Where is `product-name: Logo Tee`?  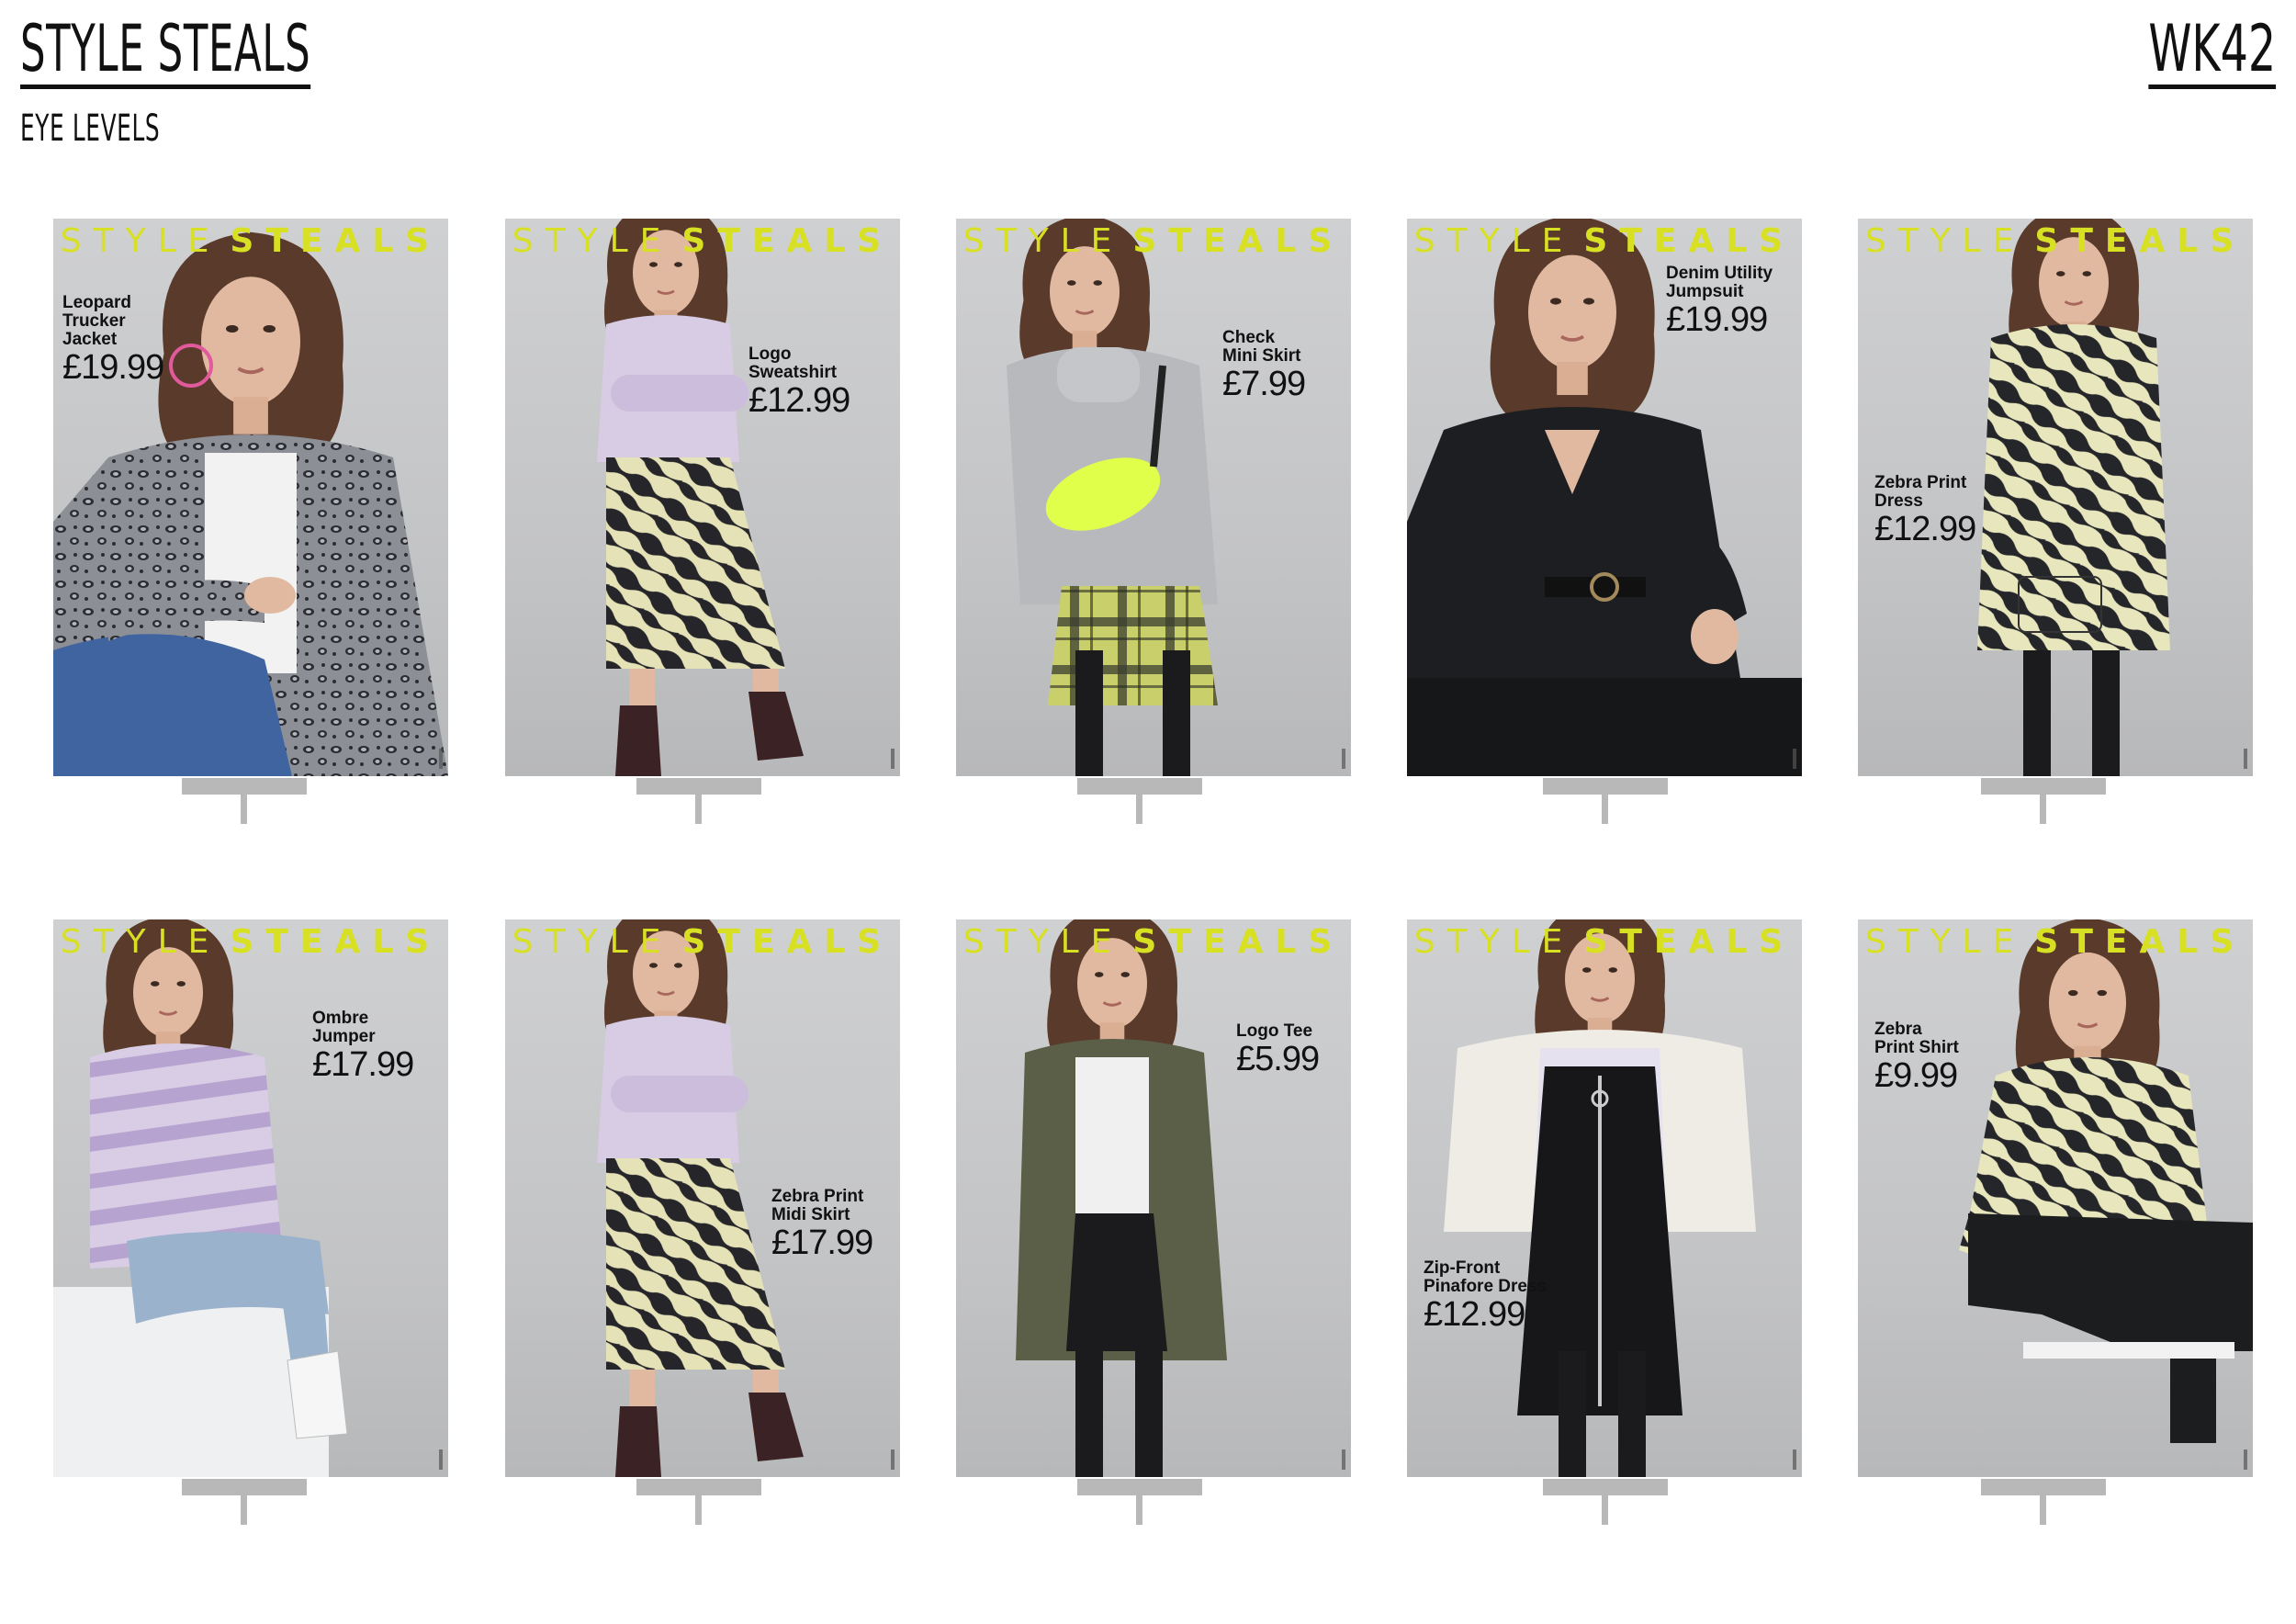 product-name: Logo Tee is located at coordinates (1274, 1031).